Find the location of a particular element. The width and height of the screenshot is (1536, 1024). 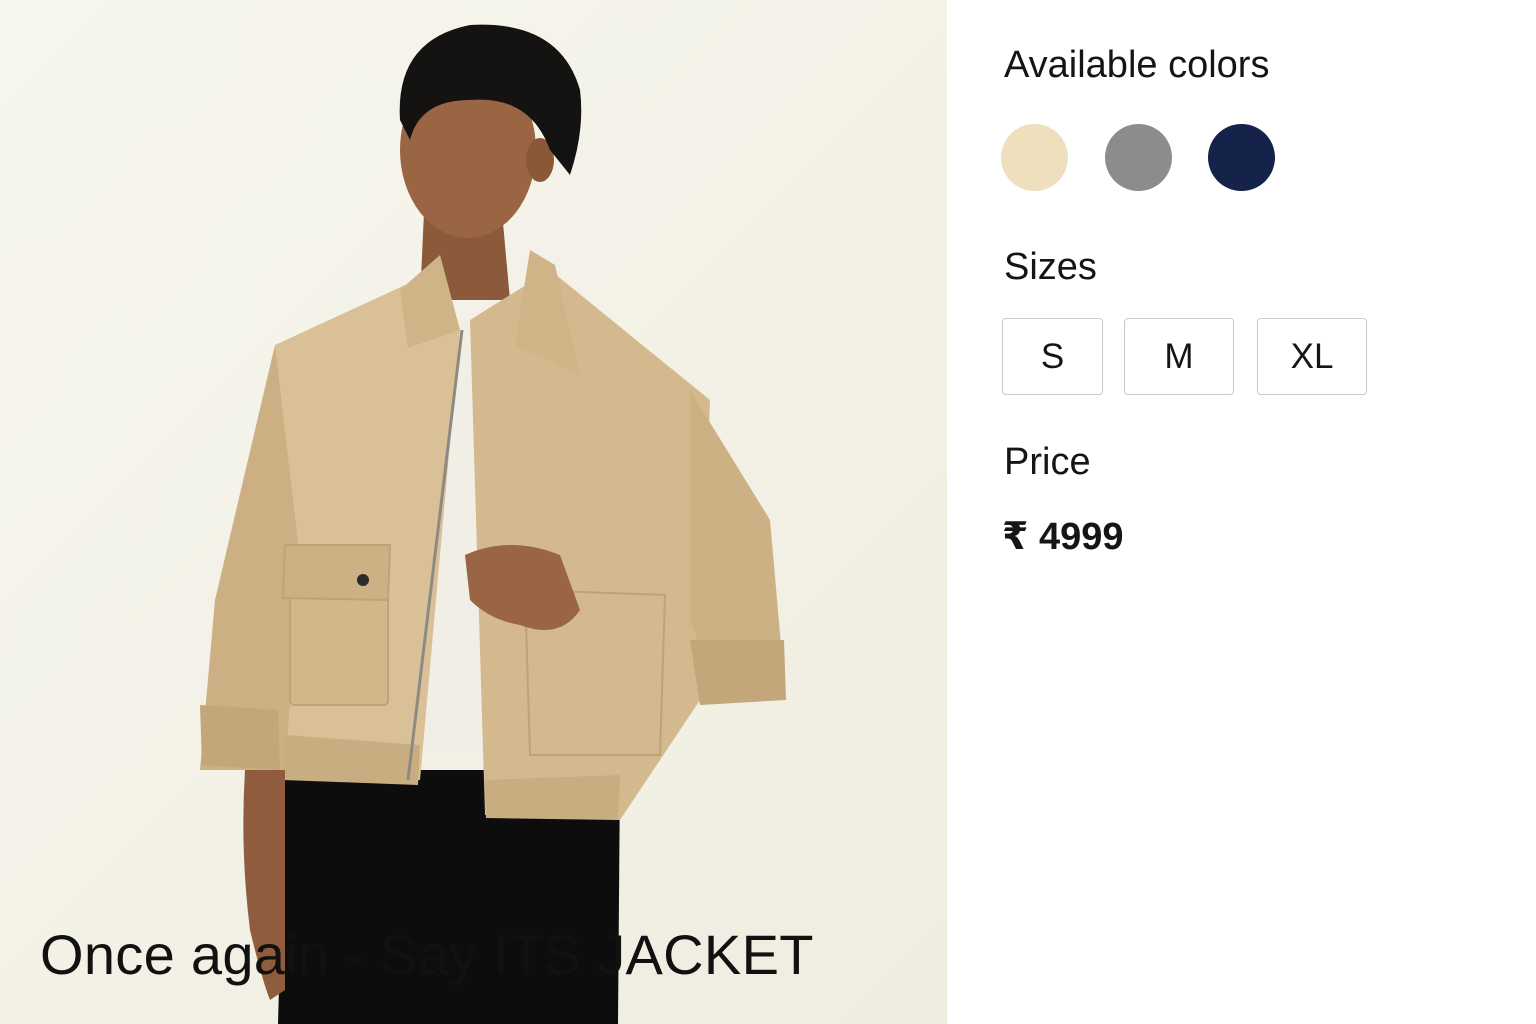

colors-title: Available colors is located at coordinates (1137, 65).